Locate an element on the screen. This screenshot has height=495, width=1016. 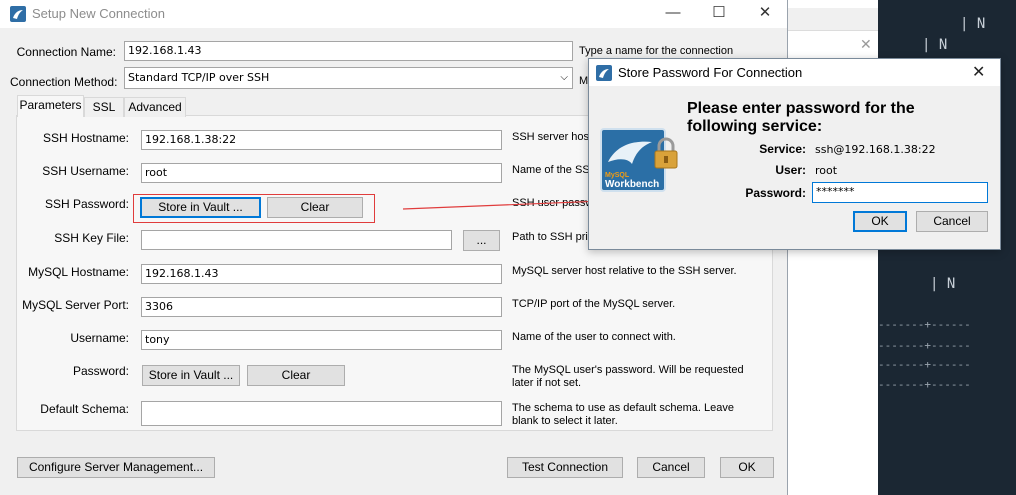
ssh-password-hint: SSH user passw is located at coordinates (553, 203).